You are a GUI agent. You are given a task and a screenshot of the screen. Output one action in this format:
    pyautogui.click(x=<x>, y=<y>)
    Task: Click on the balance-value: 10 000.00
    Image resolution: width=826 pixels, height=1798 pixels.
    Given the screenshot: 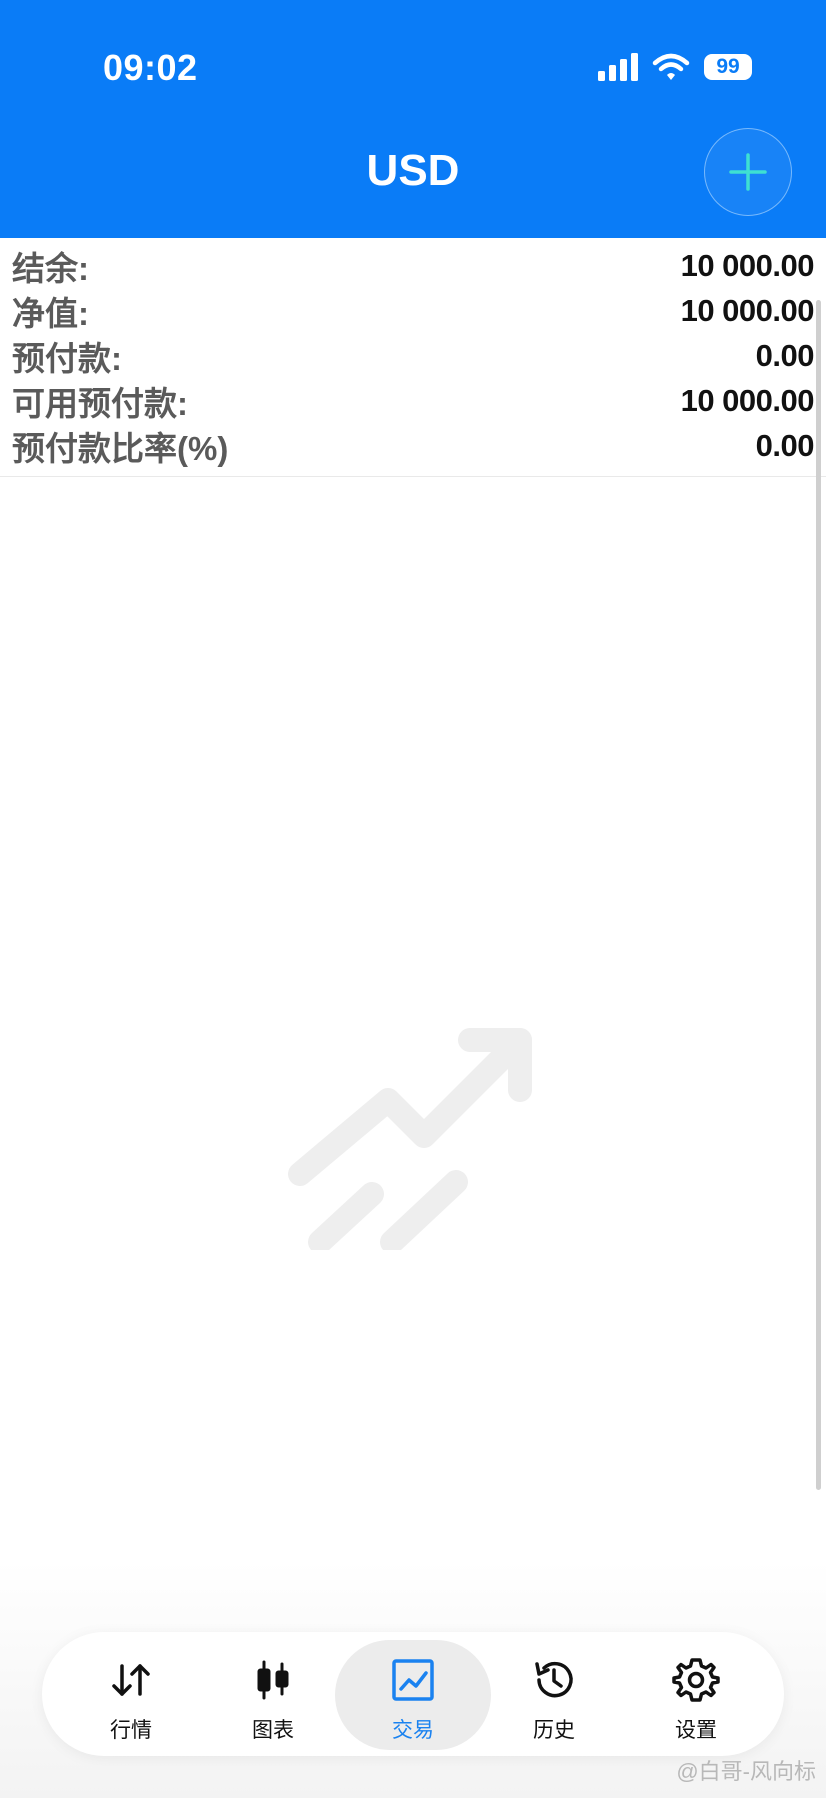 What is the action you would take?
    pyautogui.click(x=747, y=265)
    